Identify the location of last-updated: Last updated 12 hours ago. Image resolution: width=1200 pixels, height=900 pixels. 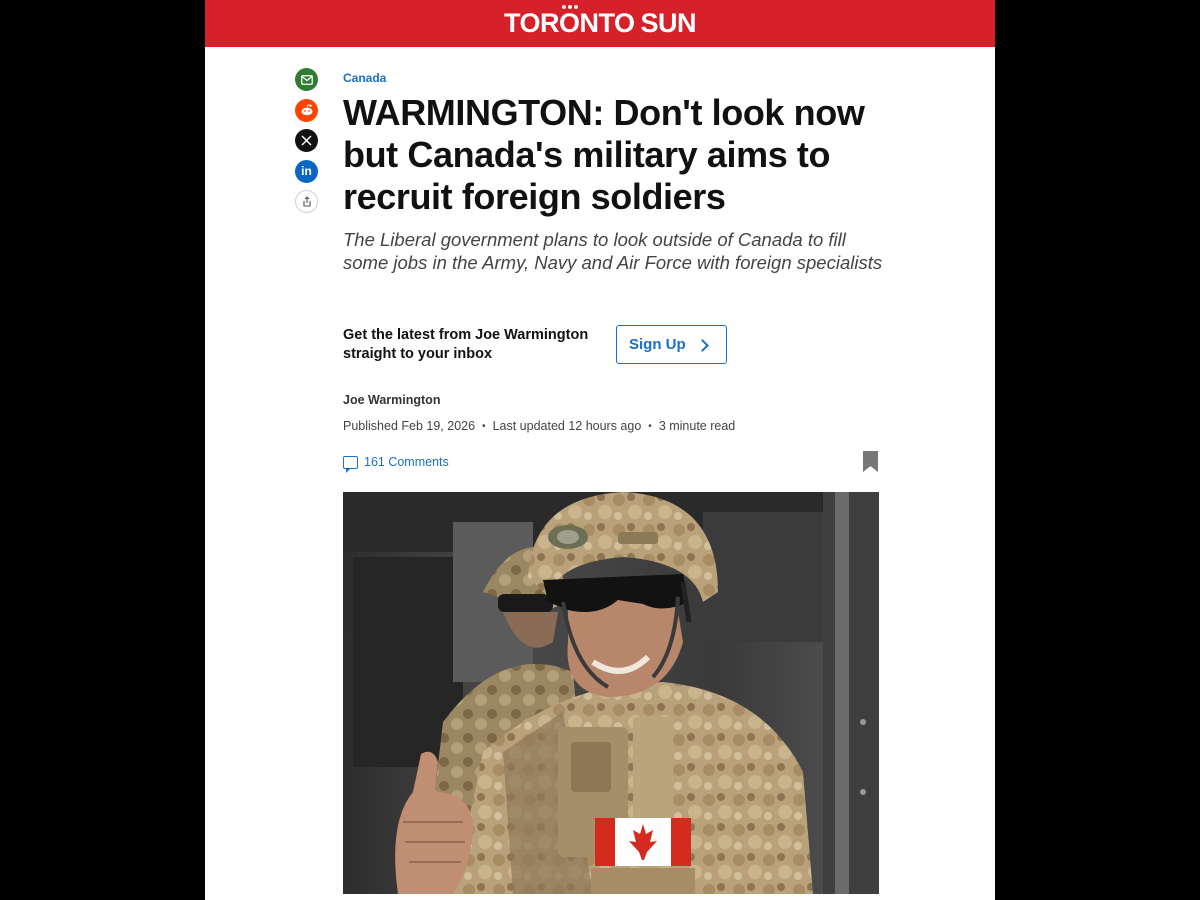
(567, 426).